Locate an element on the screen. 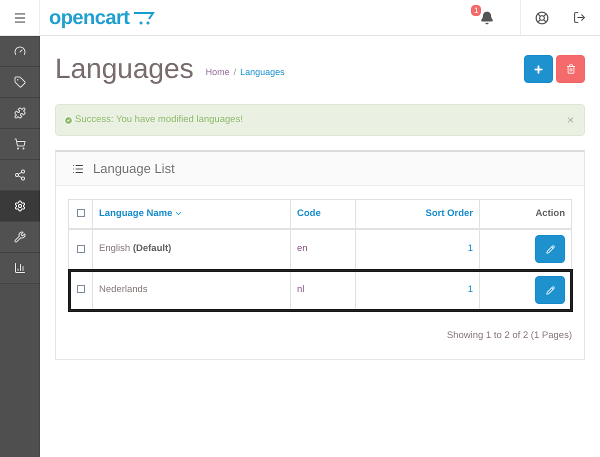  bell-icon is located at coordinates (487, 17).